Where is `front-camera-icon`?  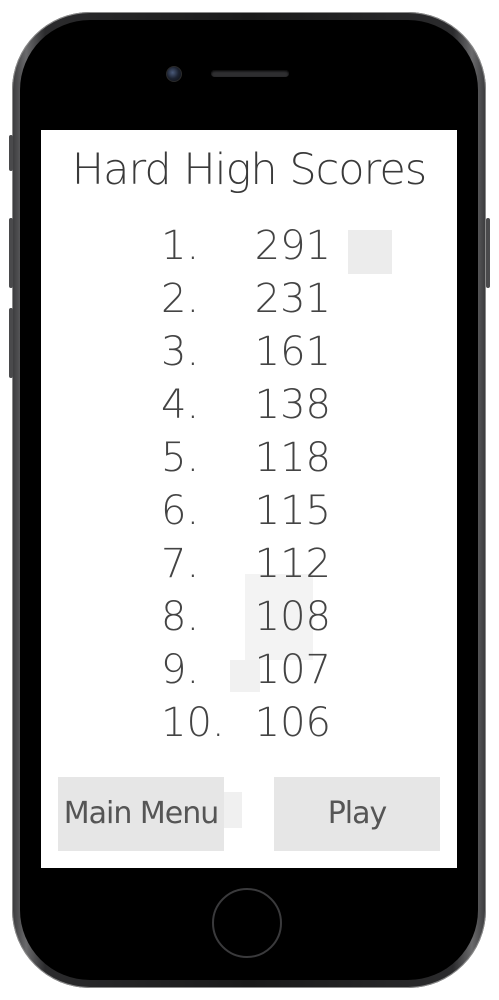
front-camera-icon is located at coordinates (174, 74).